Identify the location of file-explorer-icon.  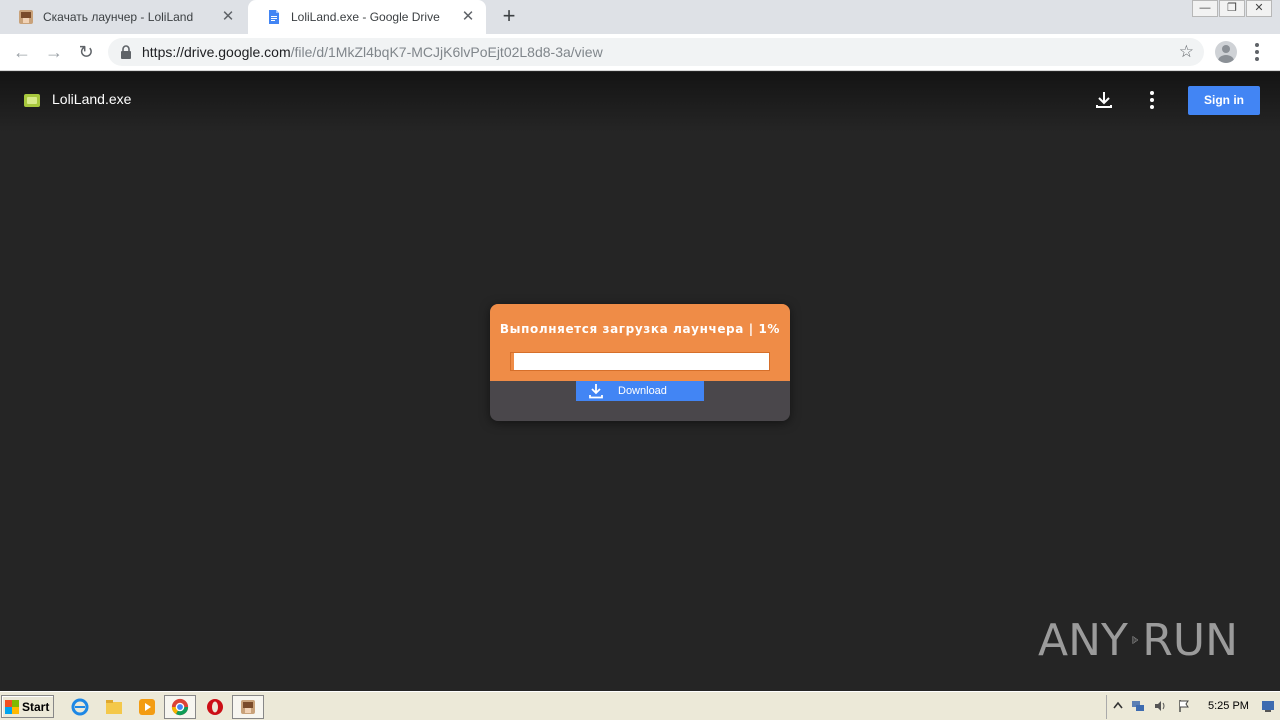
(114, 707).